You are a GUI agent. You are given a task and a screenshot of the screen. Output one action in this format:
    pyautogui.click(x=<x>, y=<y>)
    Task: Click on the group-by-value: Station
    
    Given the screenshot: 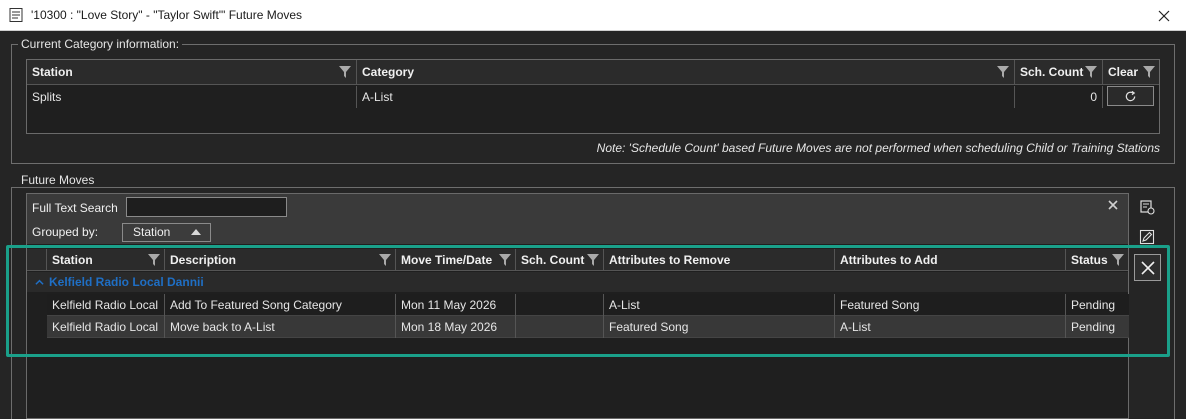 What is the action you would take?
    pyautogui.click(x=152, y=232)
    